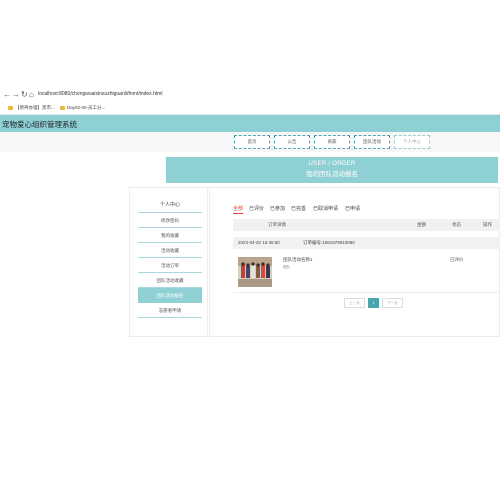 This screenshot has width=500, height=500. Describe the element at coordinates (292, 142) in the screenshot. I see `nav-notice: 公告` at that location.